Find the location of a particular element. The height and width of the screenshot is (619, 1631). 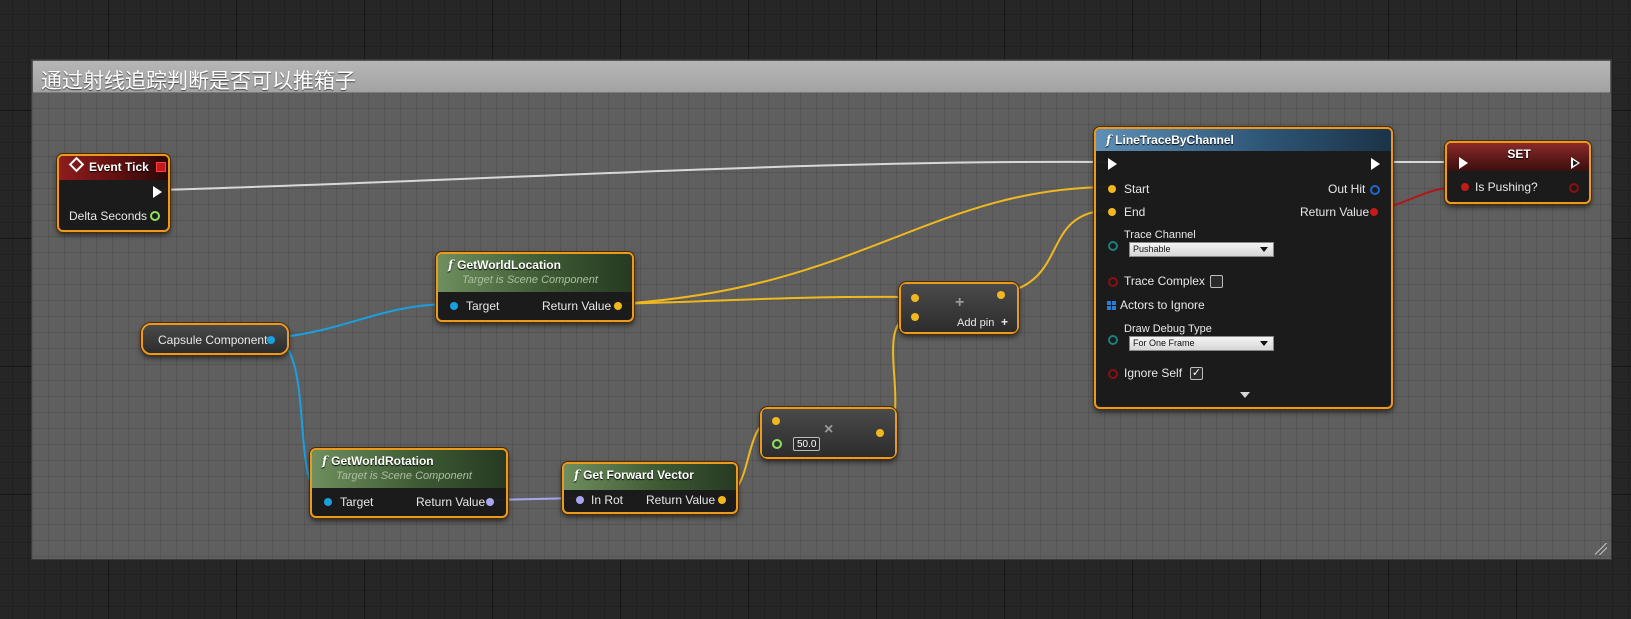

add-a-pin is located at coordinates (915, 298).